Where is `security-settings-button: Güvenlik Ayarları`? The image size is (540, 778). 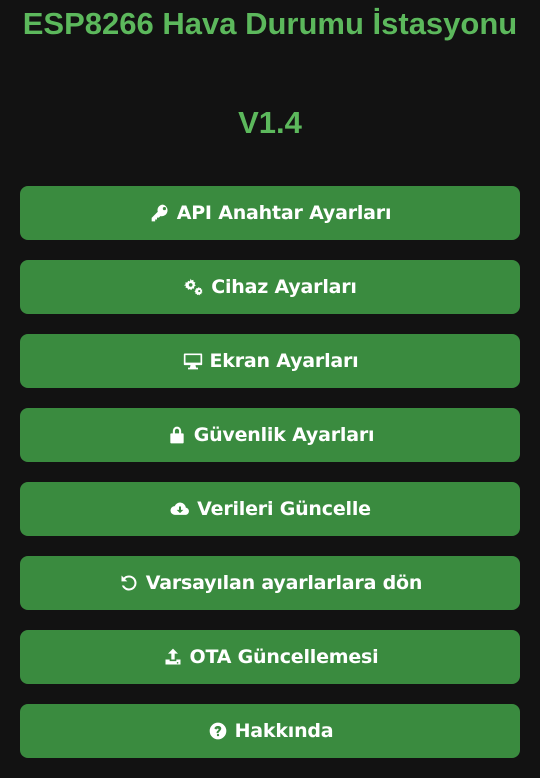 security-settings-button: Güvenlik Ayarları is located at coordinates (270, 435).